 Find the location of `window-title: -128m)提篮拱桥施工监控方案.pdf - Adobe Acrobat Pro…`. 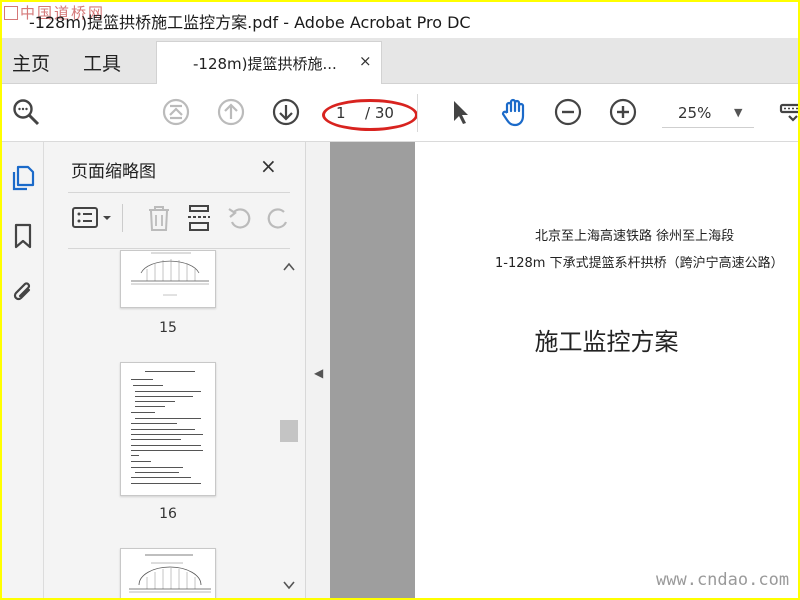

window-title: -128m)提篮拱桥施工监控方案.pdf - Adobe Acrobat Pro… is located at coordinates (250, 22).